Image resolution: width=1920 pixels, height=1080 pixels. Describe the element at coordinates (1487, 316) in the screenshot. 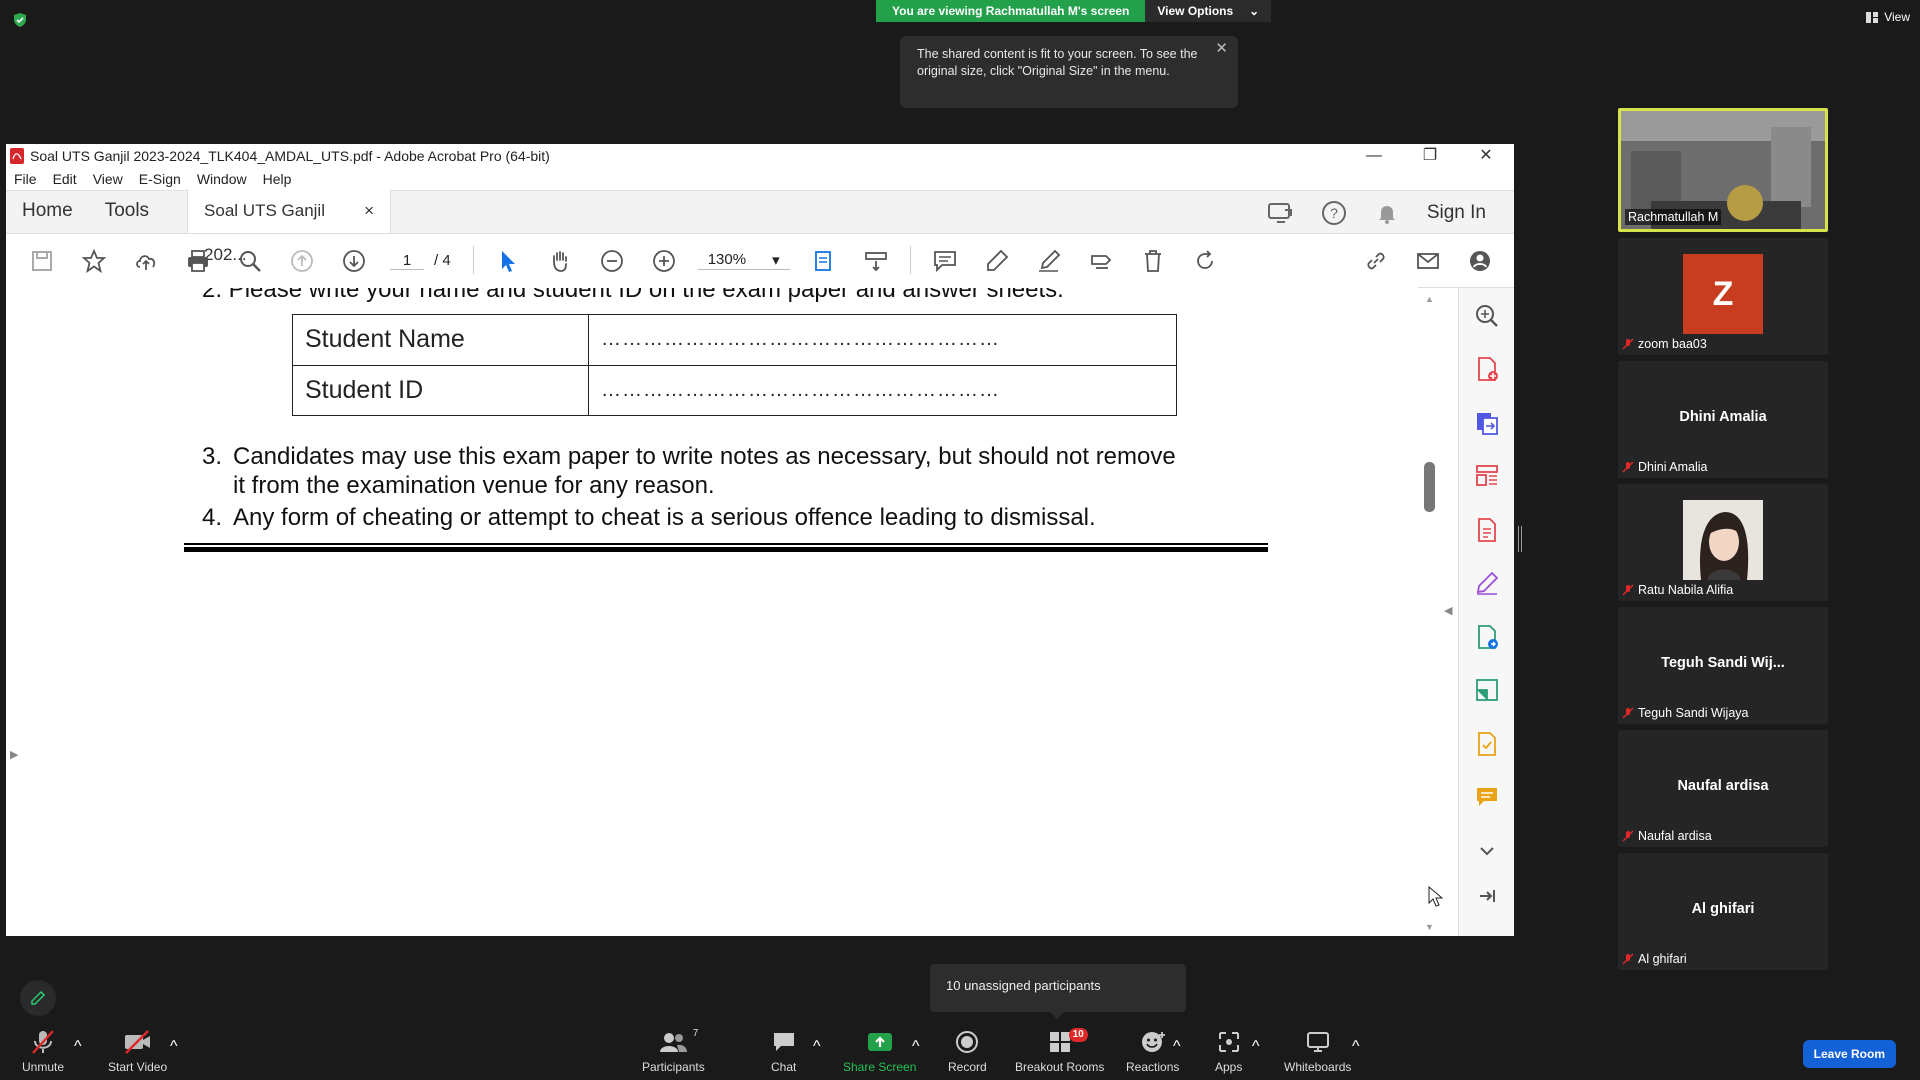

I see `zoom-search-icon` at that location.